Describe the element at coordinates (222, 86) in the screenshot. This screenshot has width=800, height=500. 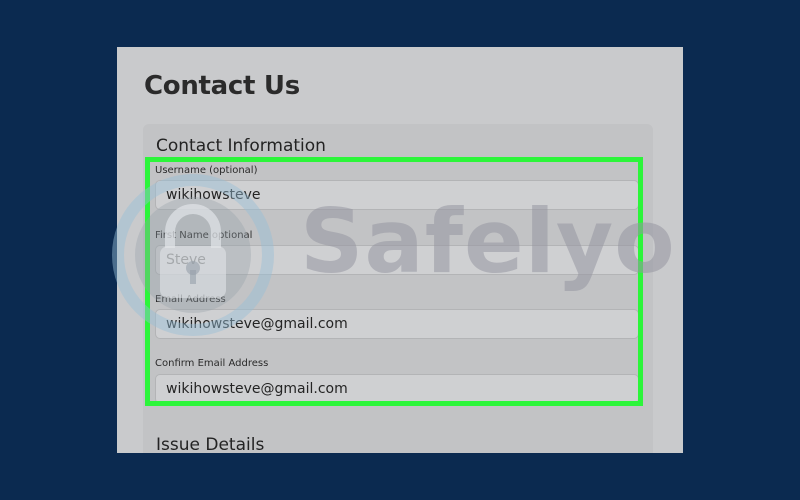
I see `page-title: Contact Us` at that location.